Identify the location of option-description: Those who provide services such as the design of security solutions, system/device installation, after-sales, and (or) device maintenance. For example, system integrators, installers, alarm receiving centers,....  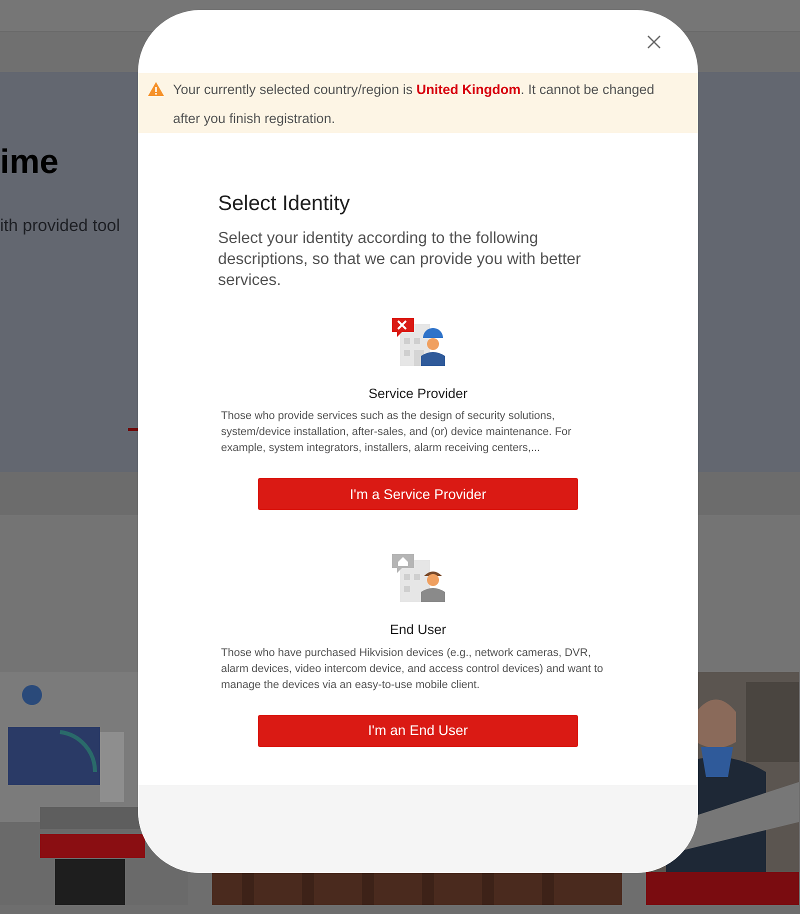
(396, 432).